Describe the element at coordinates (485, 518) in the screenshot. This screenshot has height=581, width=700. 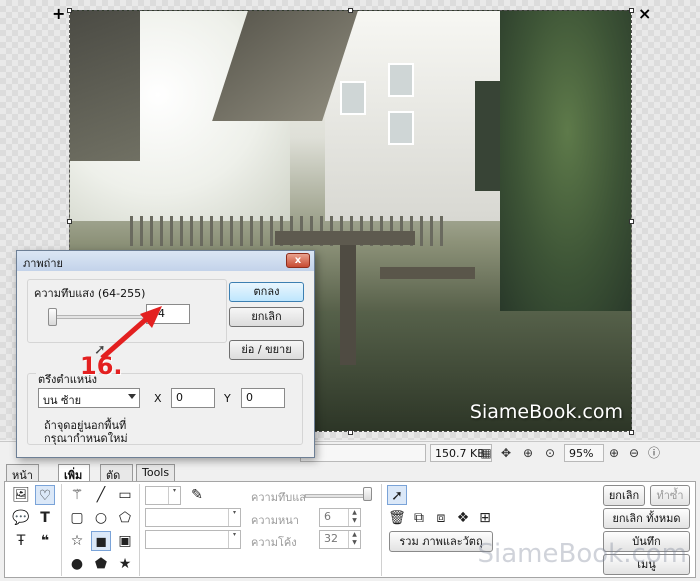
I see `layer-icon: ⊞` at that location.